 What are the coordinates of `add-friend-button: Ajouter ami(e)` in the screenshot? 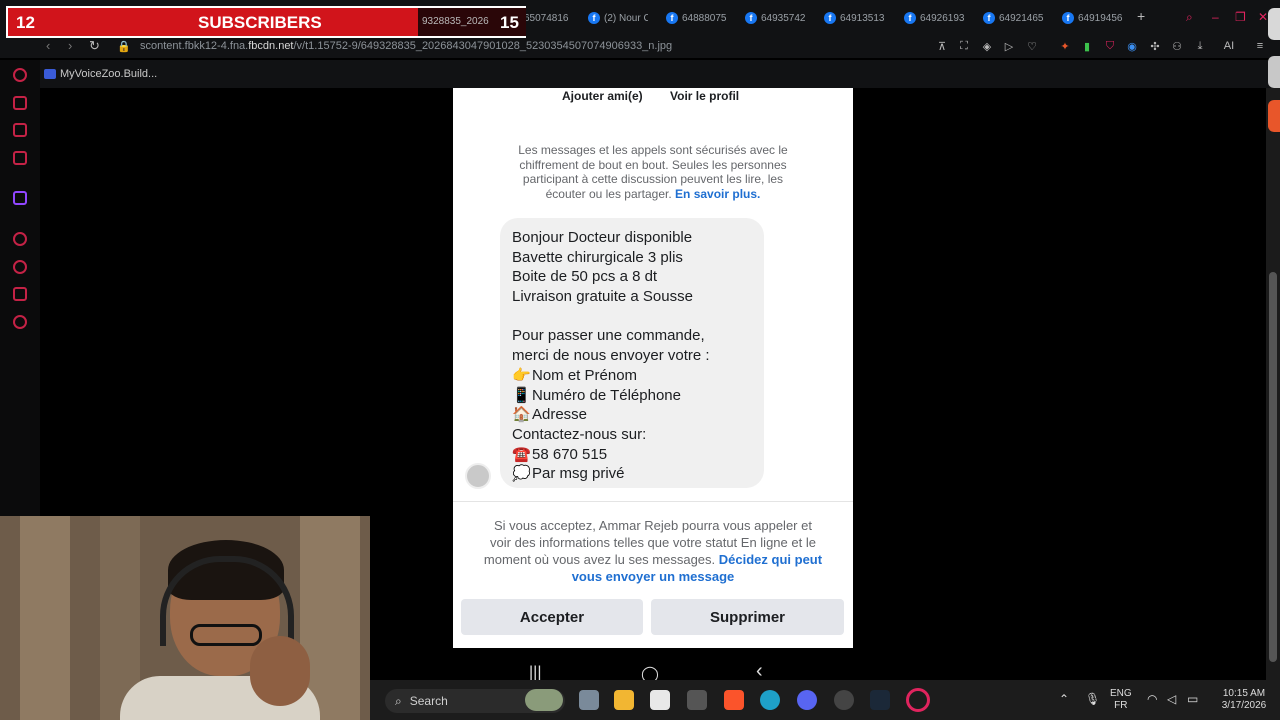 It's located at (602, 96).